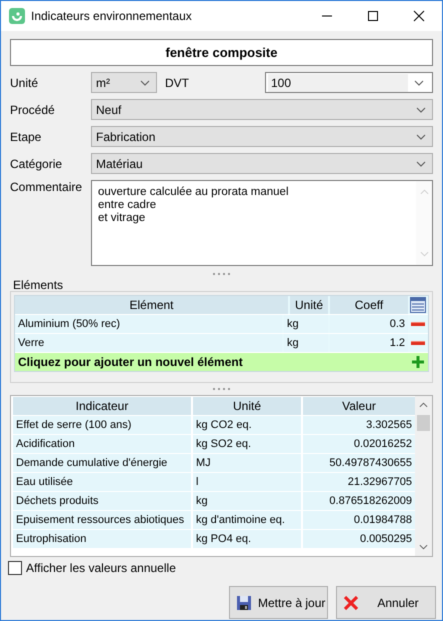 This screenshot has height=621, width=443. Describe the element at coordinates (247, 482) in the screenshot. I see `table-cell: l` at that location.